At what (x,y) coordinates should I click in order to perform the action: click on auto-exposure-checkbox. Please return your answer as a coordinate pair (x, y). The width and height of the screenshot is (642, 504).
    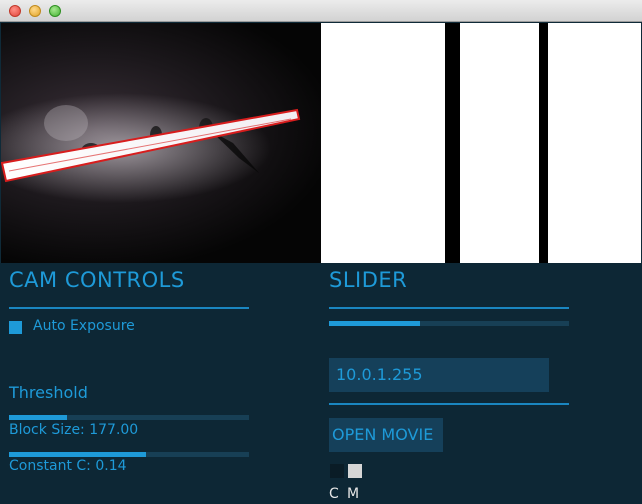
    Looking at the image, I should click on (15, 327).